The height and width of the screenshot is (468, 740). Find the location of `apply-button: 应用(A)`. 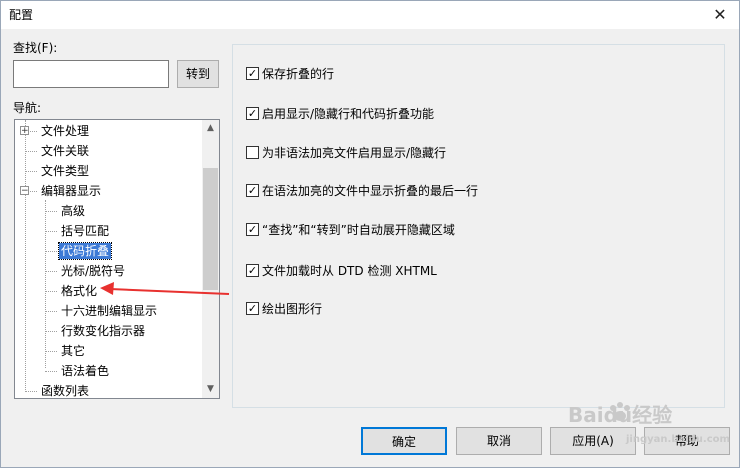

apply-button: 应用(A) is located at coordinates (593, 441).